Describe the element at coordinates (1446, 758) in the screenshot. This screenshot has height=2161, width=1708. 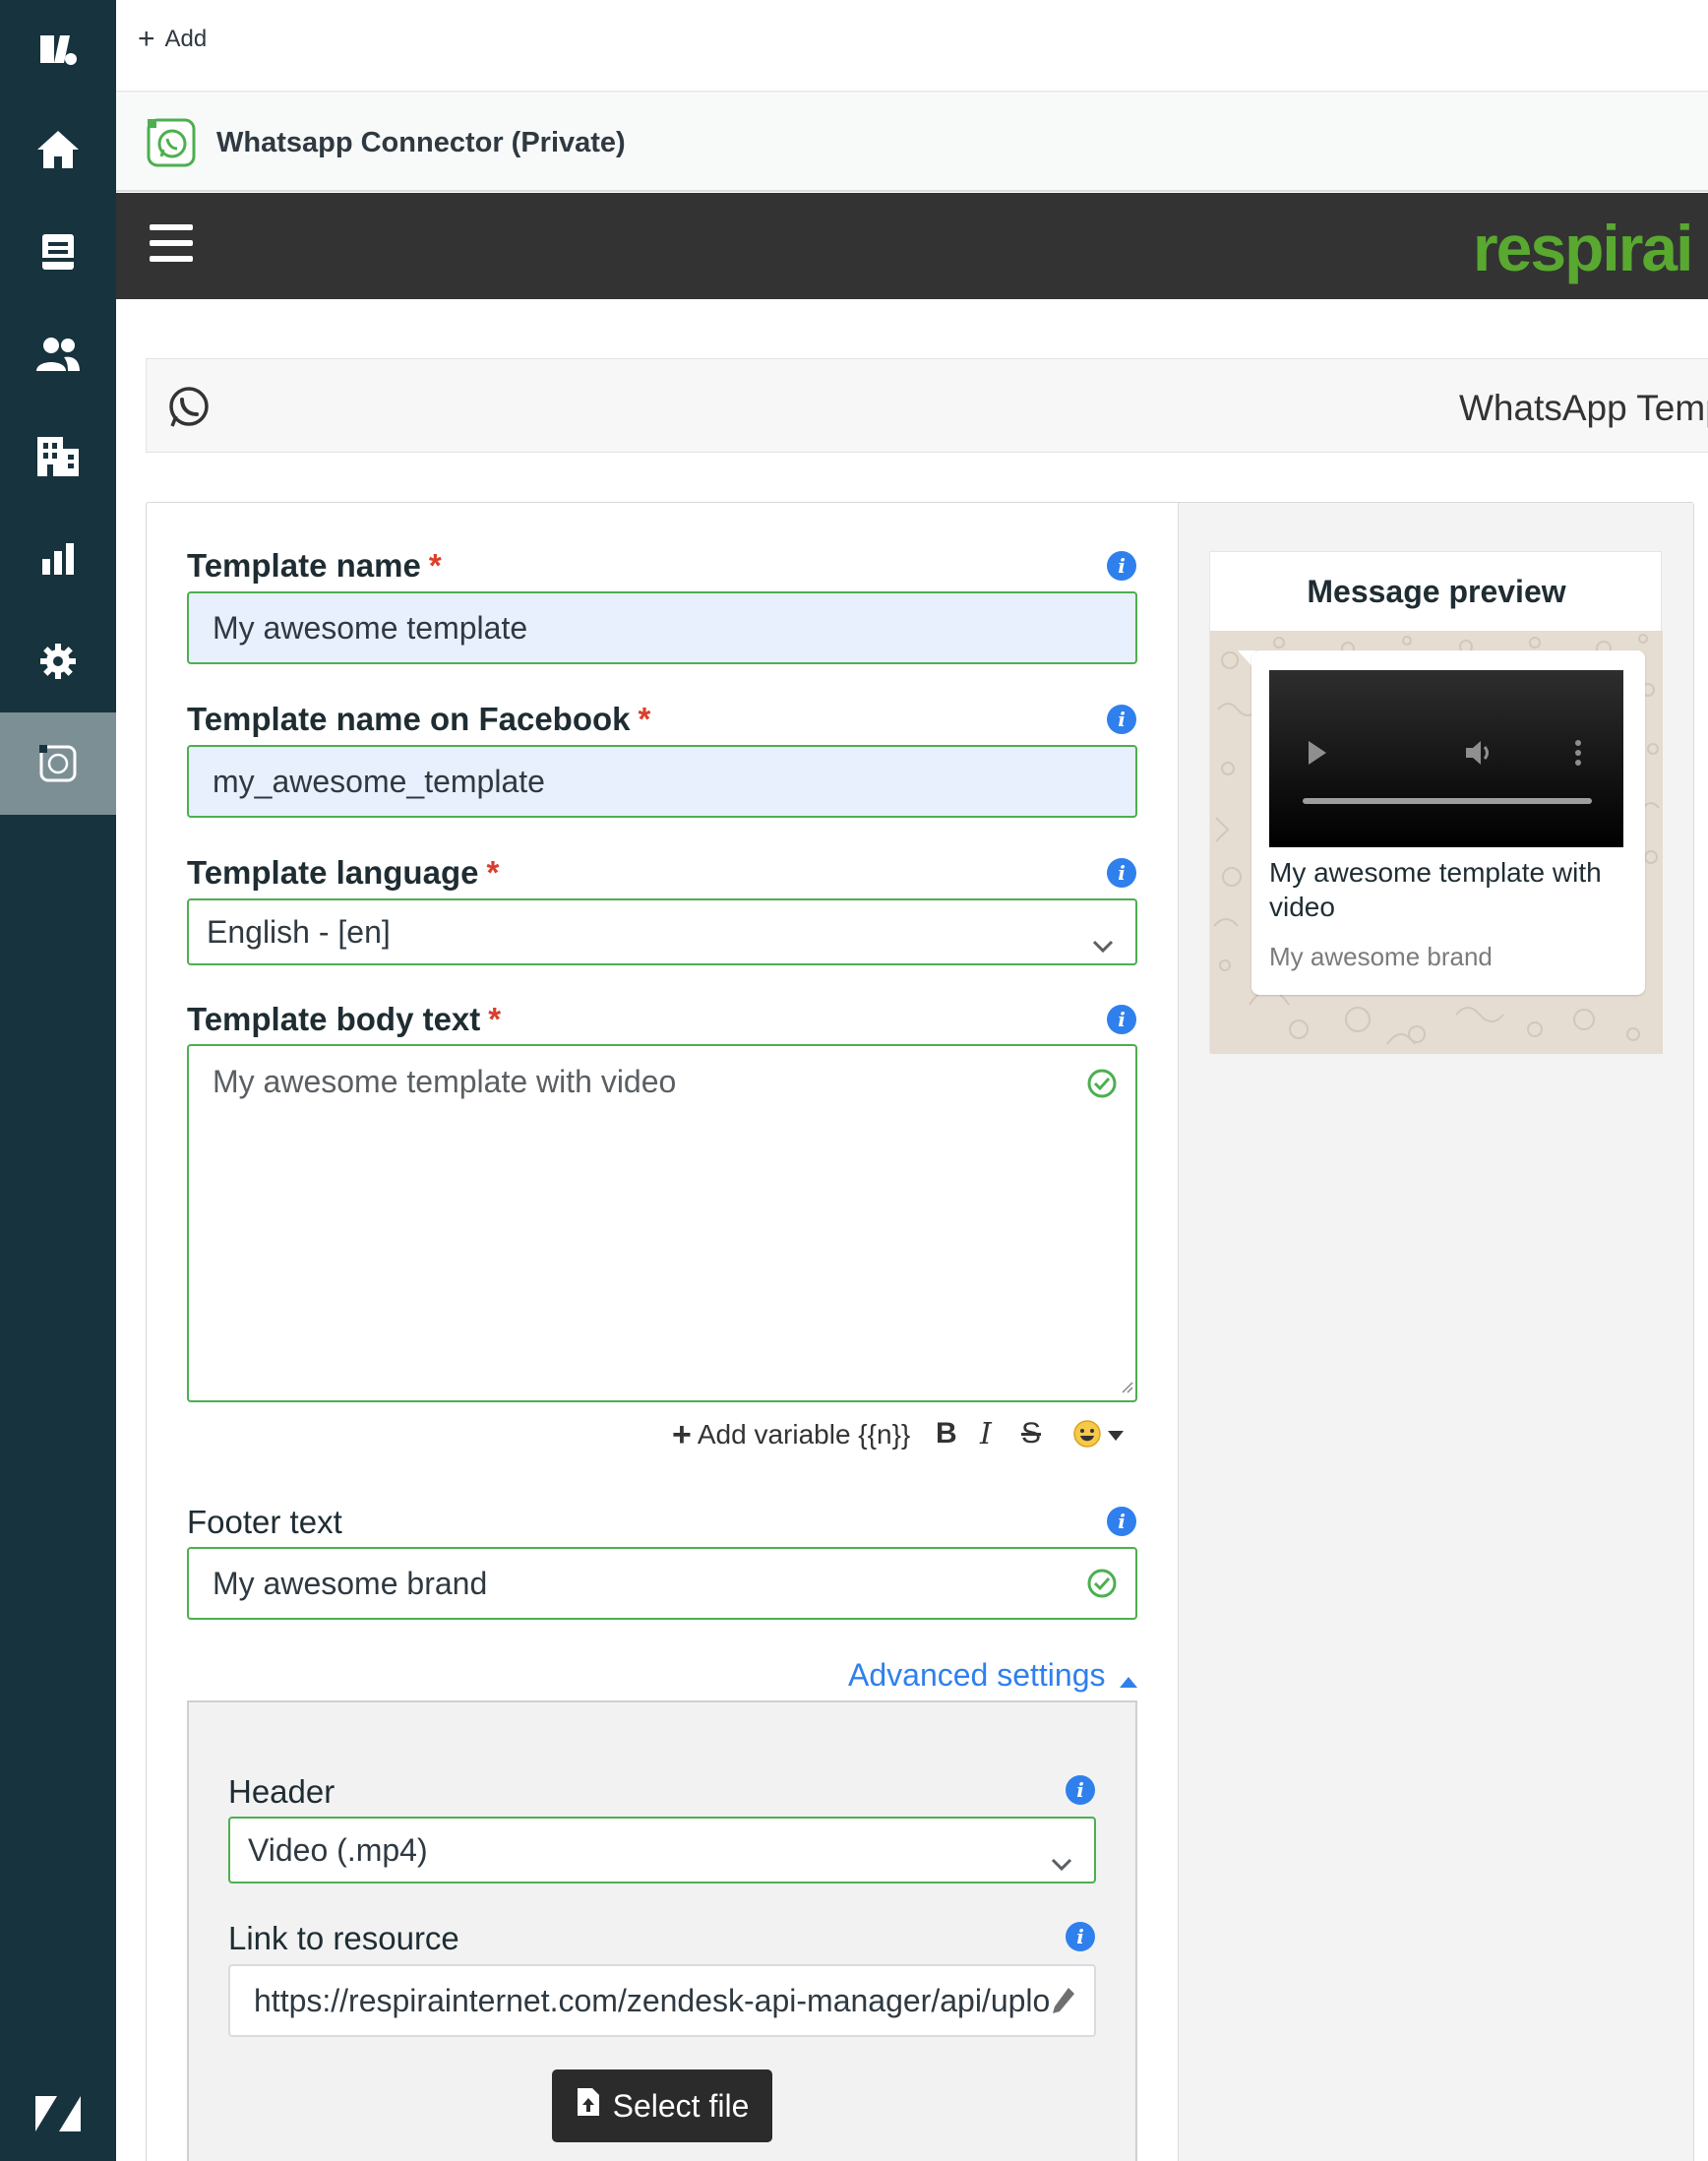
I see `video-player` at that location.